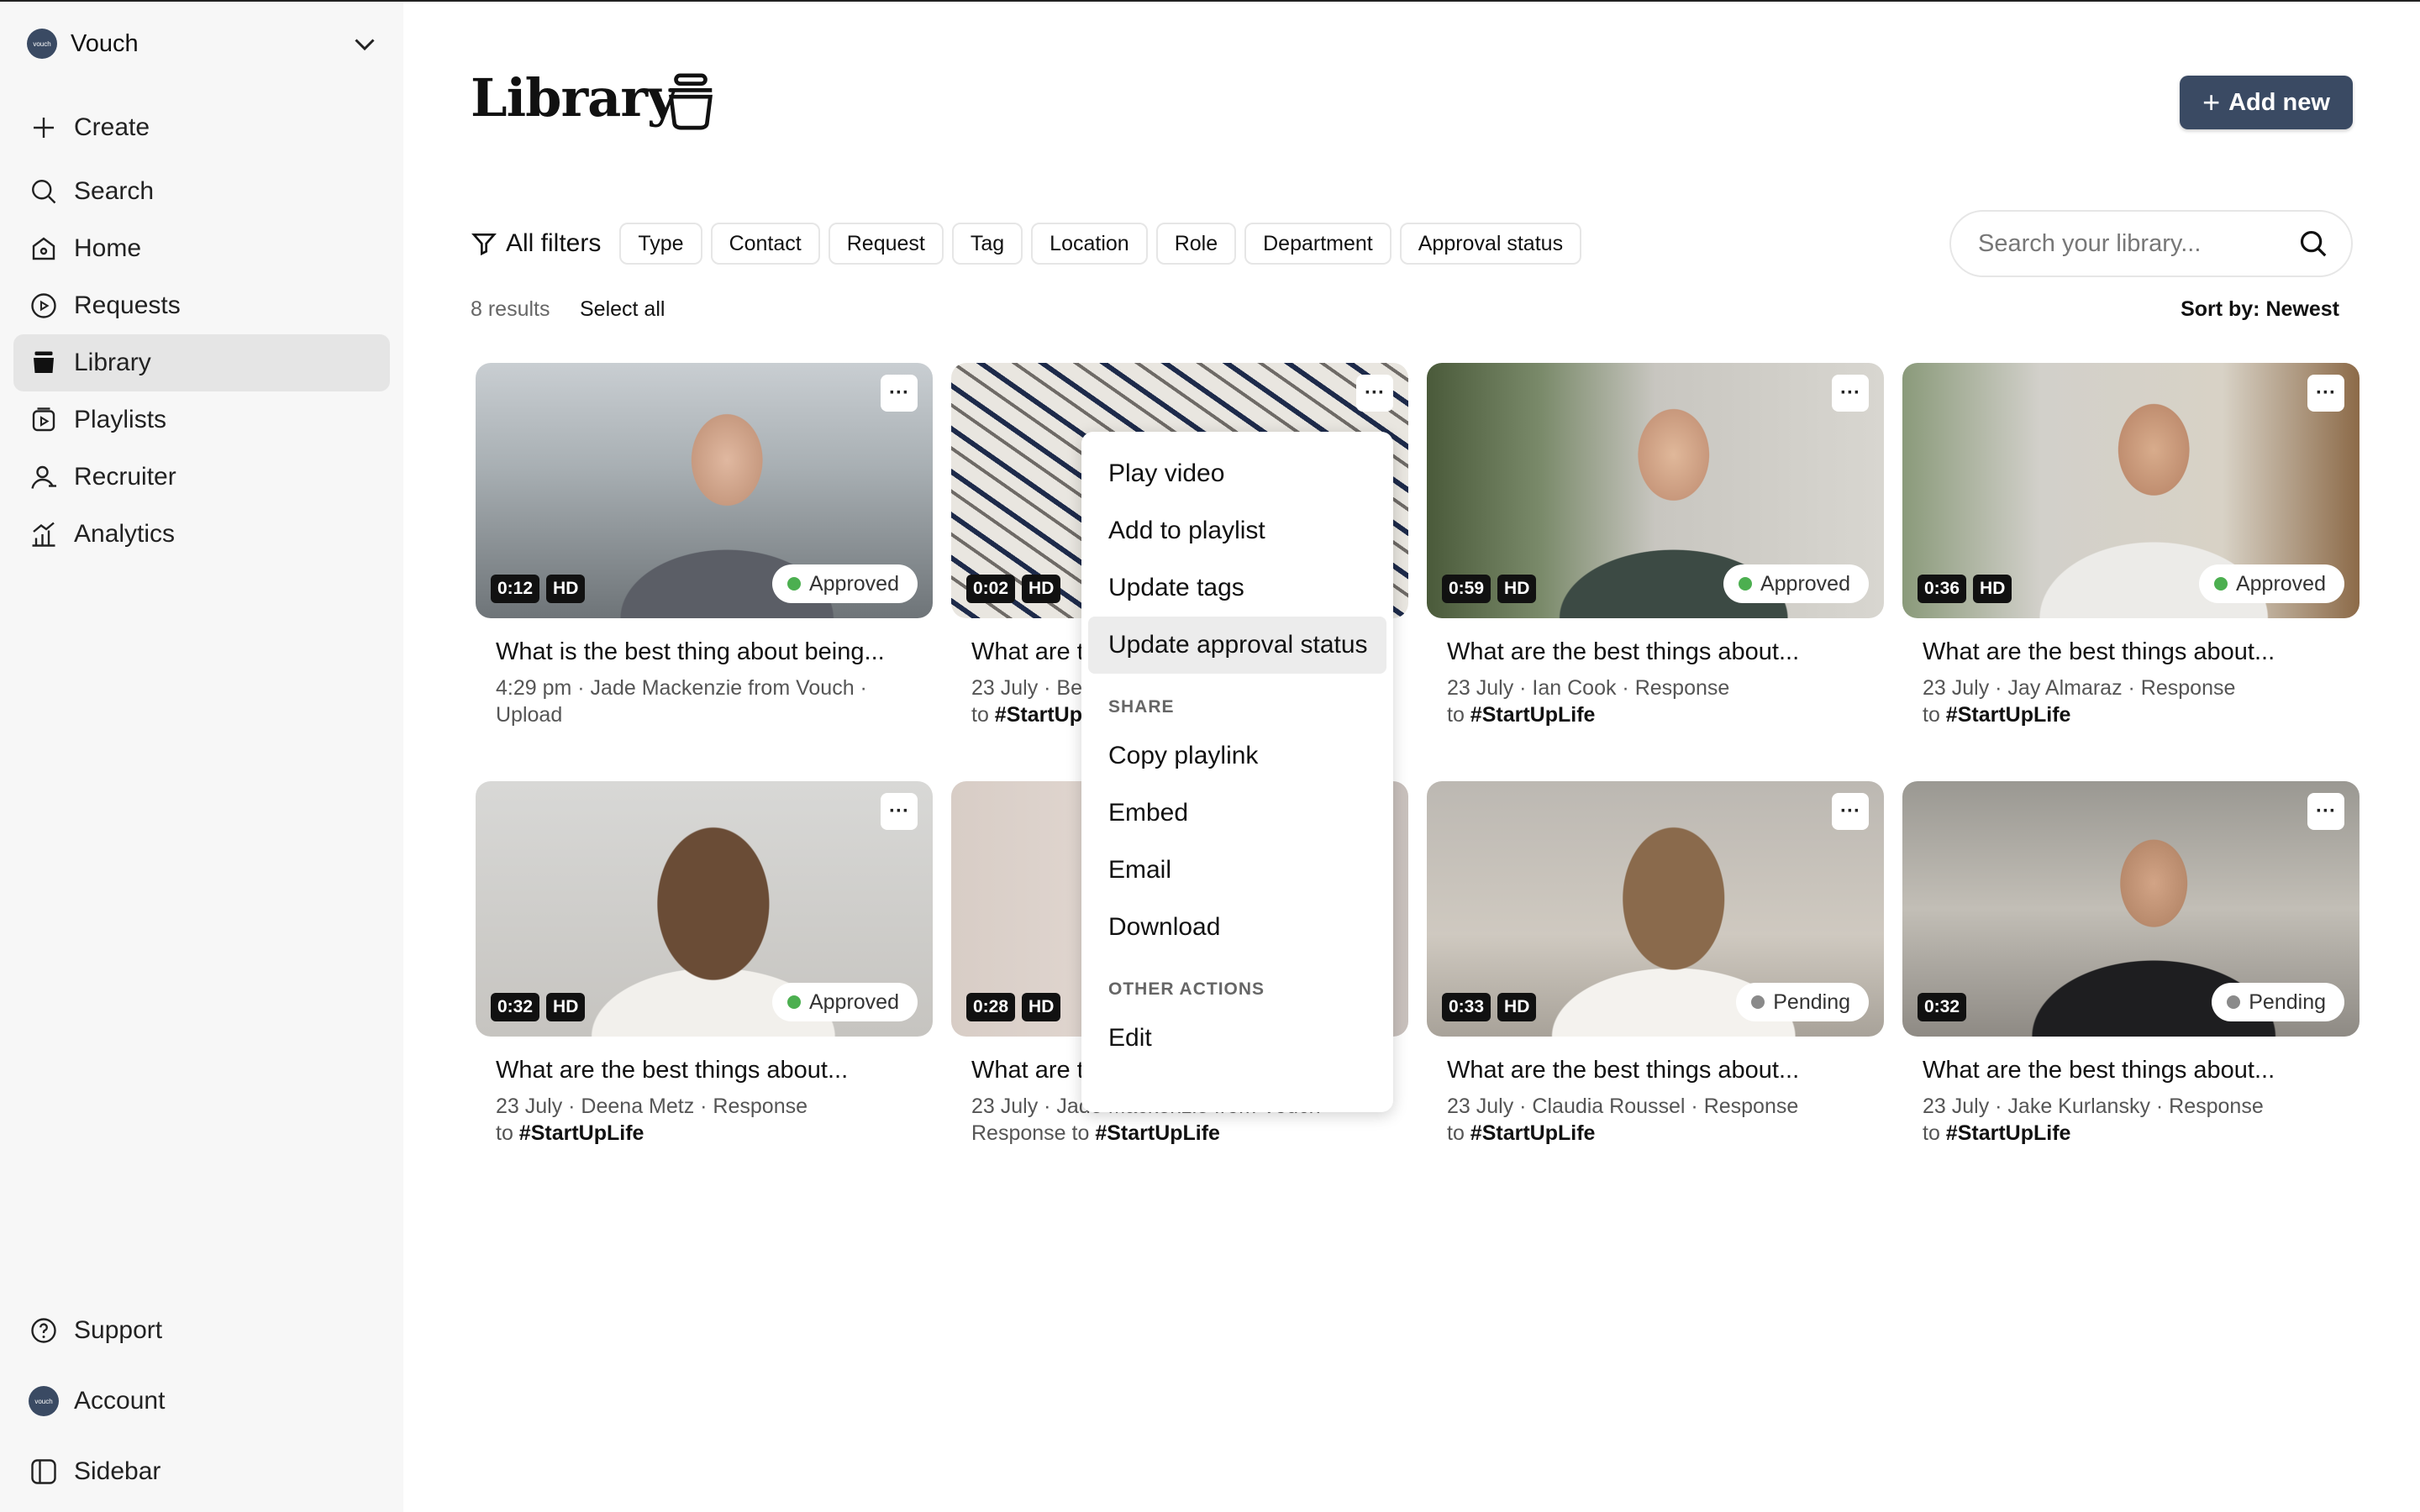 The width and height of the screenshot is (2420, 1512). I want to click on duration-badge: 0:36, so click(1942, 589).